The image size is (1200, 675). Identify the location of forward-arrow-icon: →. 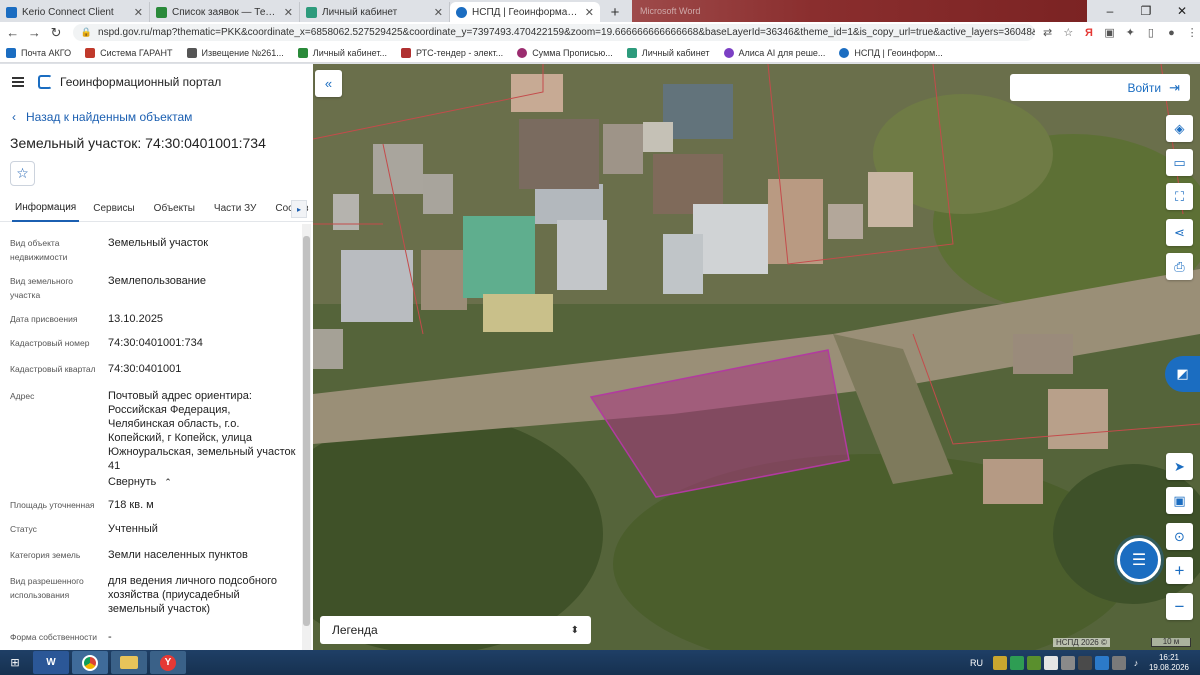
(35, 33).